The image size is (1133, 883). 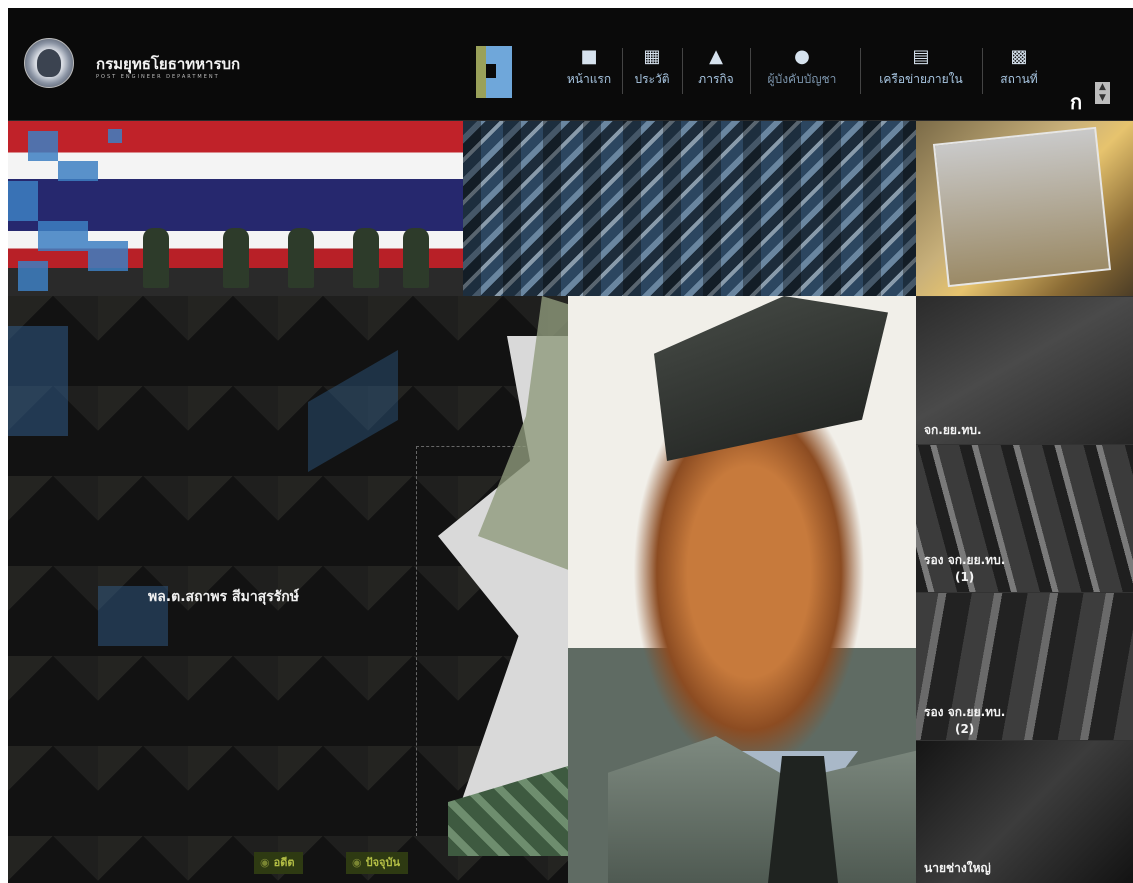 I want to click on nav-history: ▦ ประวัติ, so click(x=652, y=71).